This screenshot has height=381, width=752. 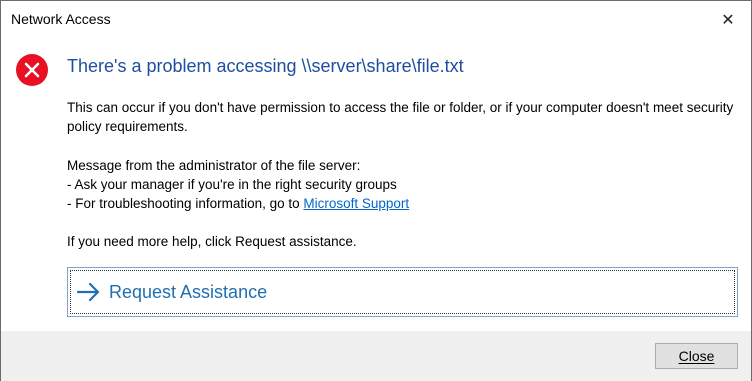 What do you see at coordinates (88, 292) in the screenshot?
I see `arrow-right-icon` at bounding box center [88, 292].